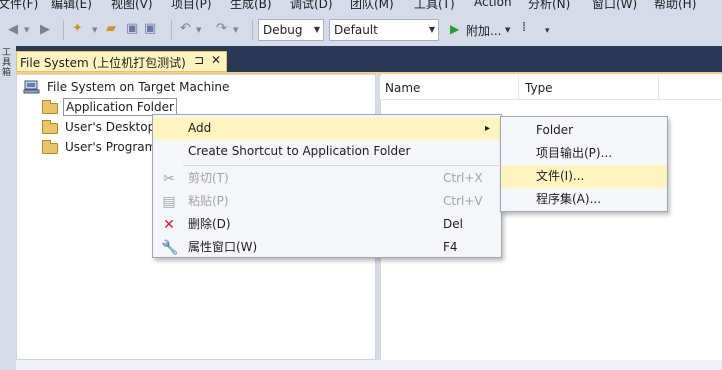 The height and width of the screenshot is (370, 722). Describe the element at coordinates (327, 178) in the screenshot. I see `menu-item-cut: ✂ 剪切(T) Ctrl+X` at that location.